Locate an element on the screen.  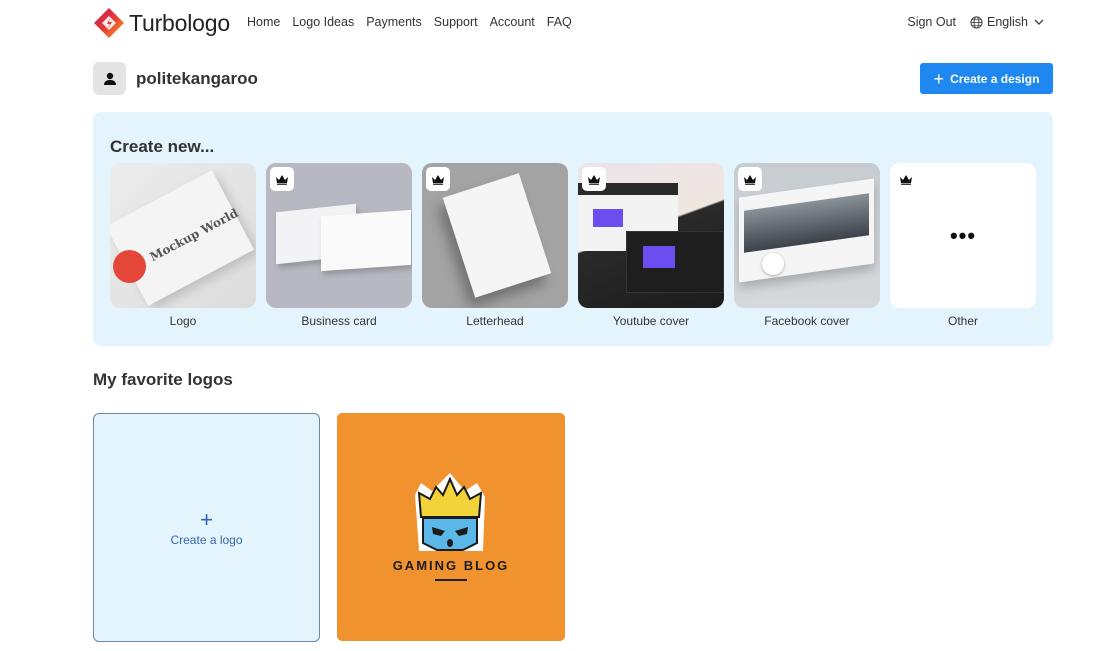
template-label: Letterhead is located at coordinates (495, 321).